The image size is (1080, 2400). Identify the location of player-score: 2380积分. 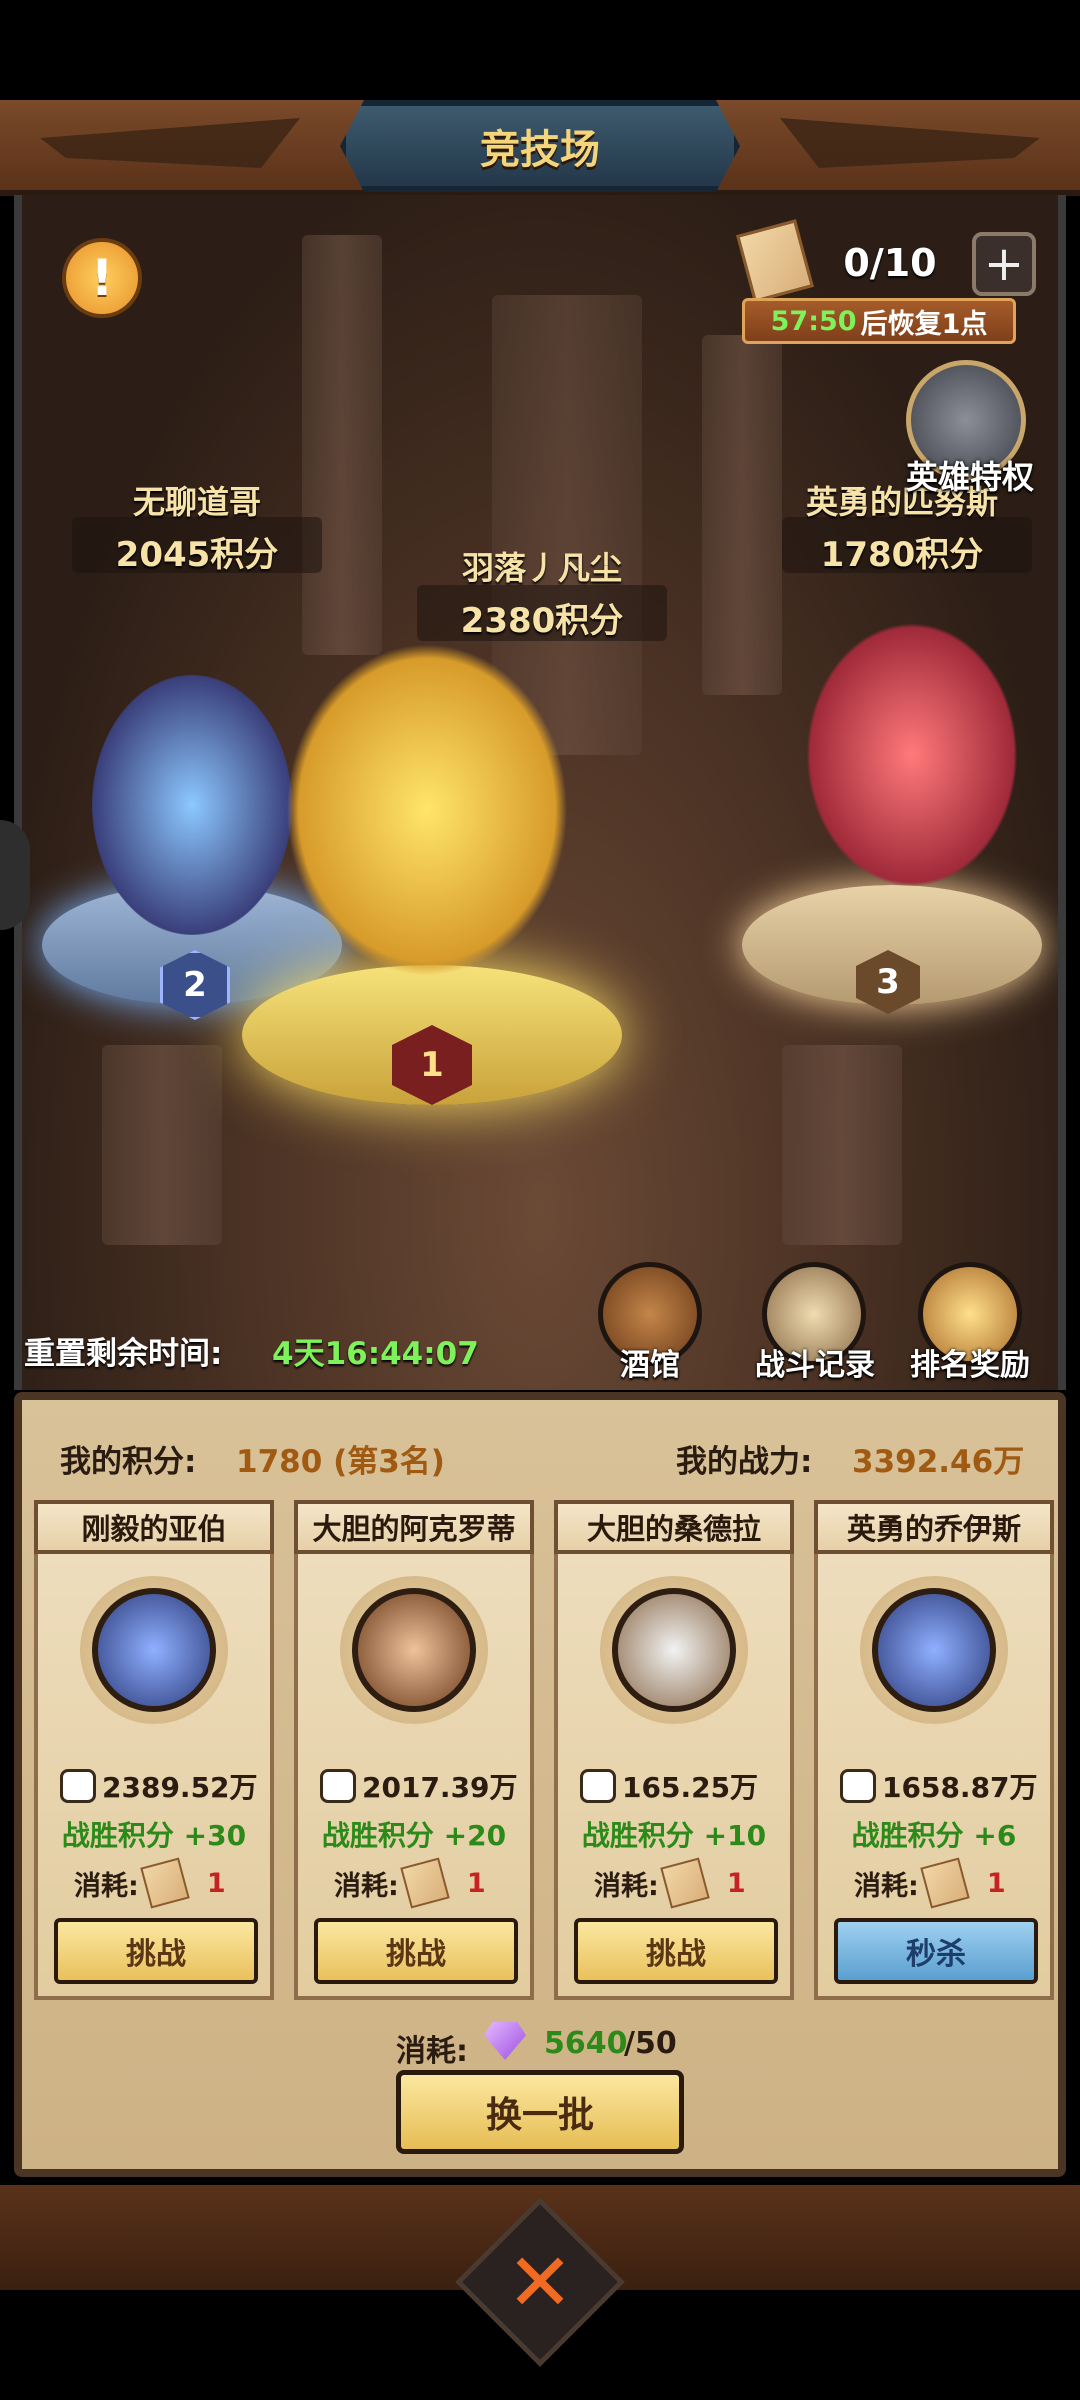
(542, 621).